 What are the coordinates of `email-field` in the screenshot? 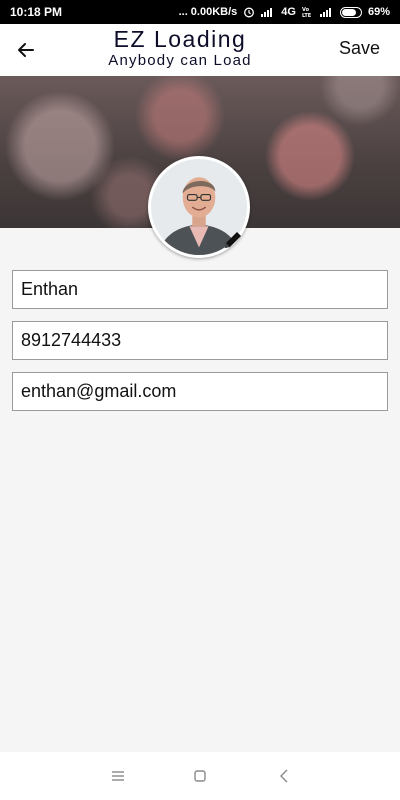 It's located at (200, 391).